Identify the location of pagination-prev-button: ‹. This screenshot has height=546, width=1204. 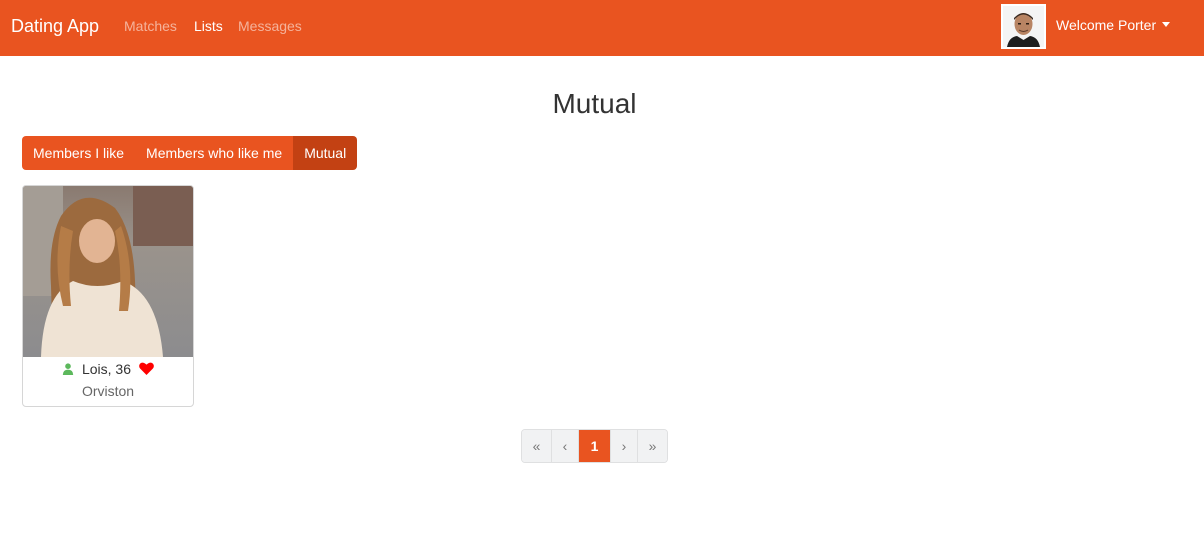
(565, 446).